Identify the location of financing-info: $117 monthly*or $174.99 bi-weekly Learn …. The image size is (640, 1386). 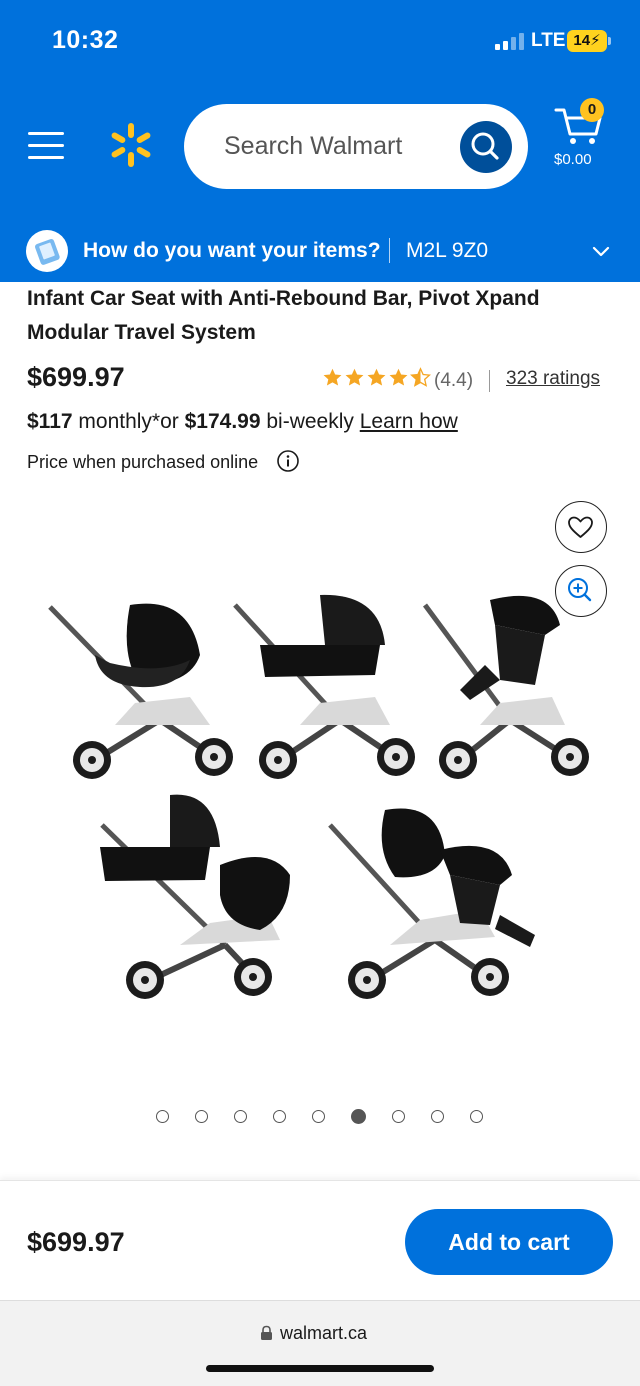
(242, 422).